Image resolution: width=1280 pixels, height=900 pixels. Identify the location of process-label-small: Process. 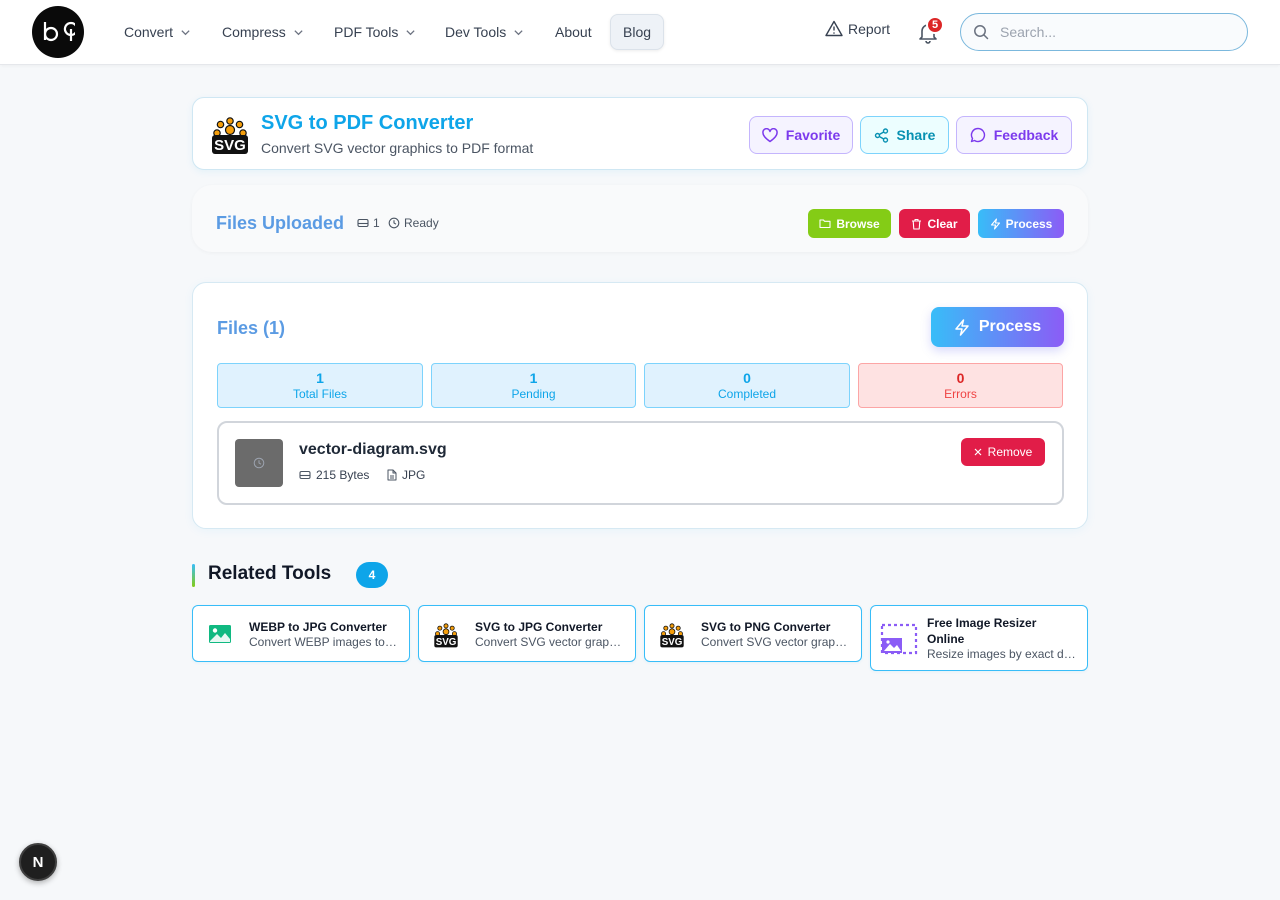
(1029, 223).